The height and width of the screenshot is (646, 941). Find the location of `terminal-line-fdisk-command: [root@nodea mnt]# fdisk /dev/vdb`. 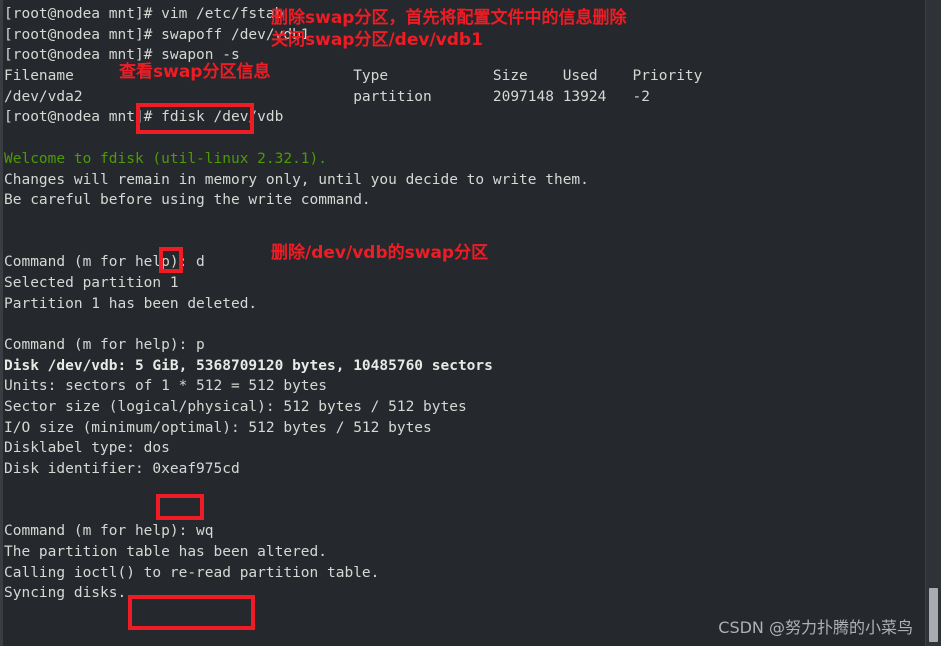

terminal-line-fdisk-command: [root@nodea mnt]# fdisk /dev/vdb is located at coordinates (144, 117).